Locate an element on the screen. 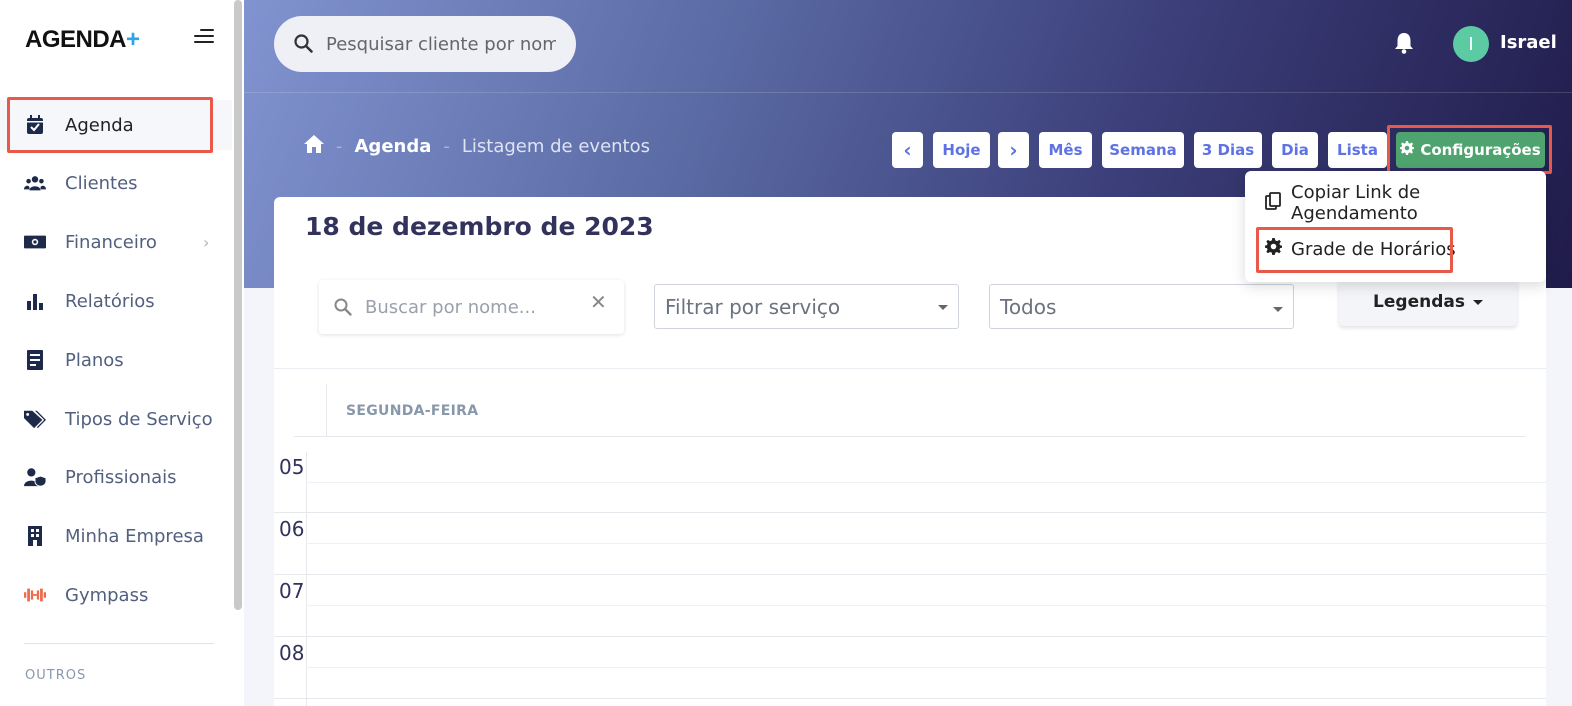  document-icon is located at coordinates (35, 360).